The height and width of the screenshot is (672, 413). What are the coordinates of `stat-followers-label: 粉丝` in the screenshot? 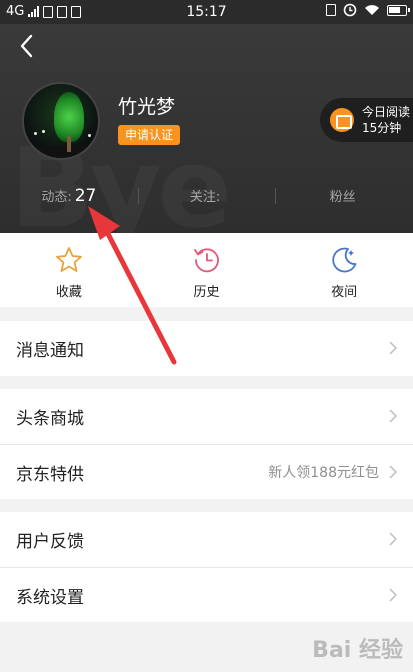 It's located at (342, 197).